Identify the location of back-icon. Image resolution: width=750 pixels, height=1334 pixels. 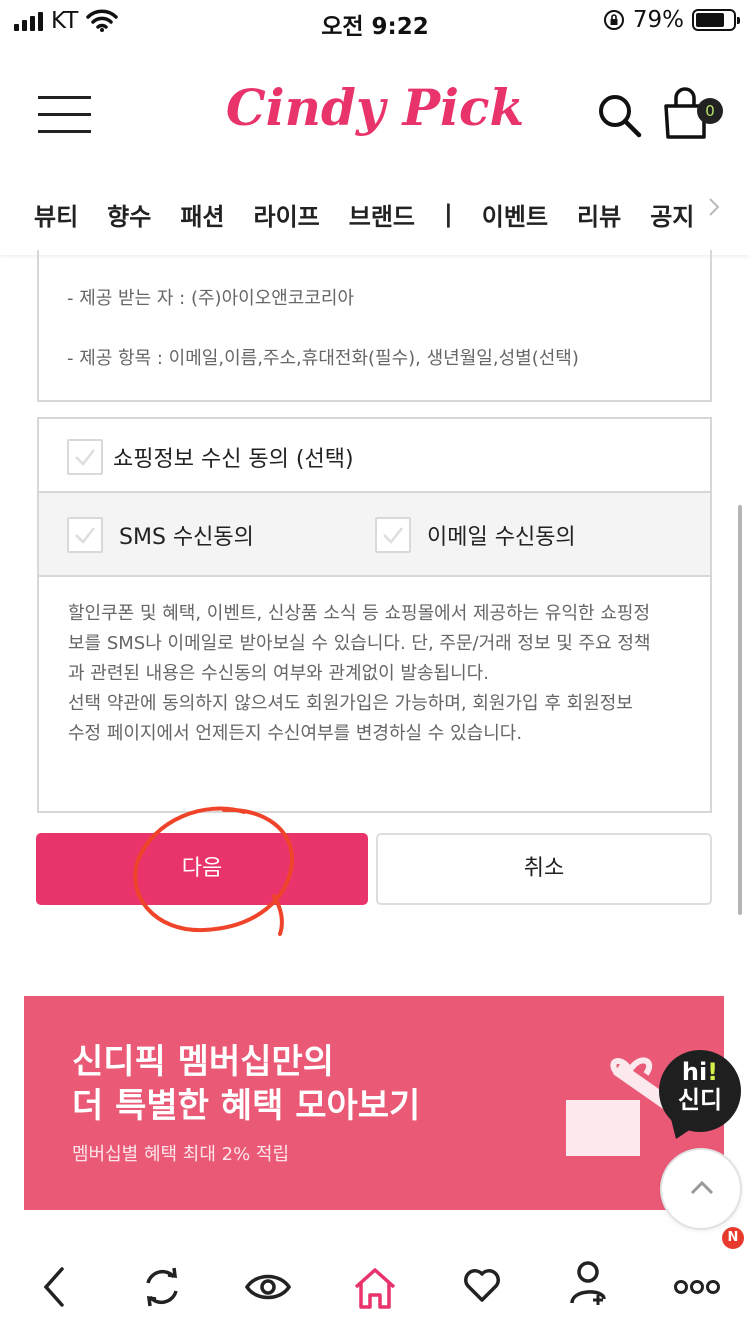
(54, 1287).